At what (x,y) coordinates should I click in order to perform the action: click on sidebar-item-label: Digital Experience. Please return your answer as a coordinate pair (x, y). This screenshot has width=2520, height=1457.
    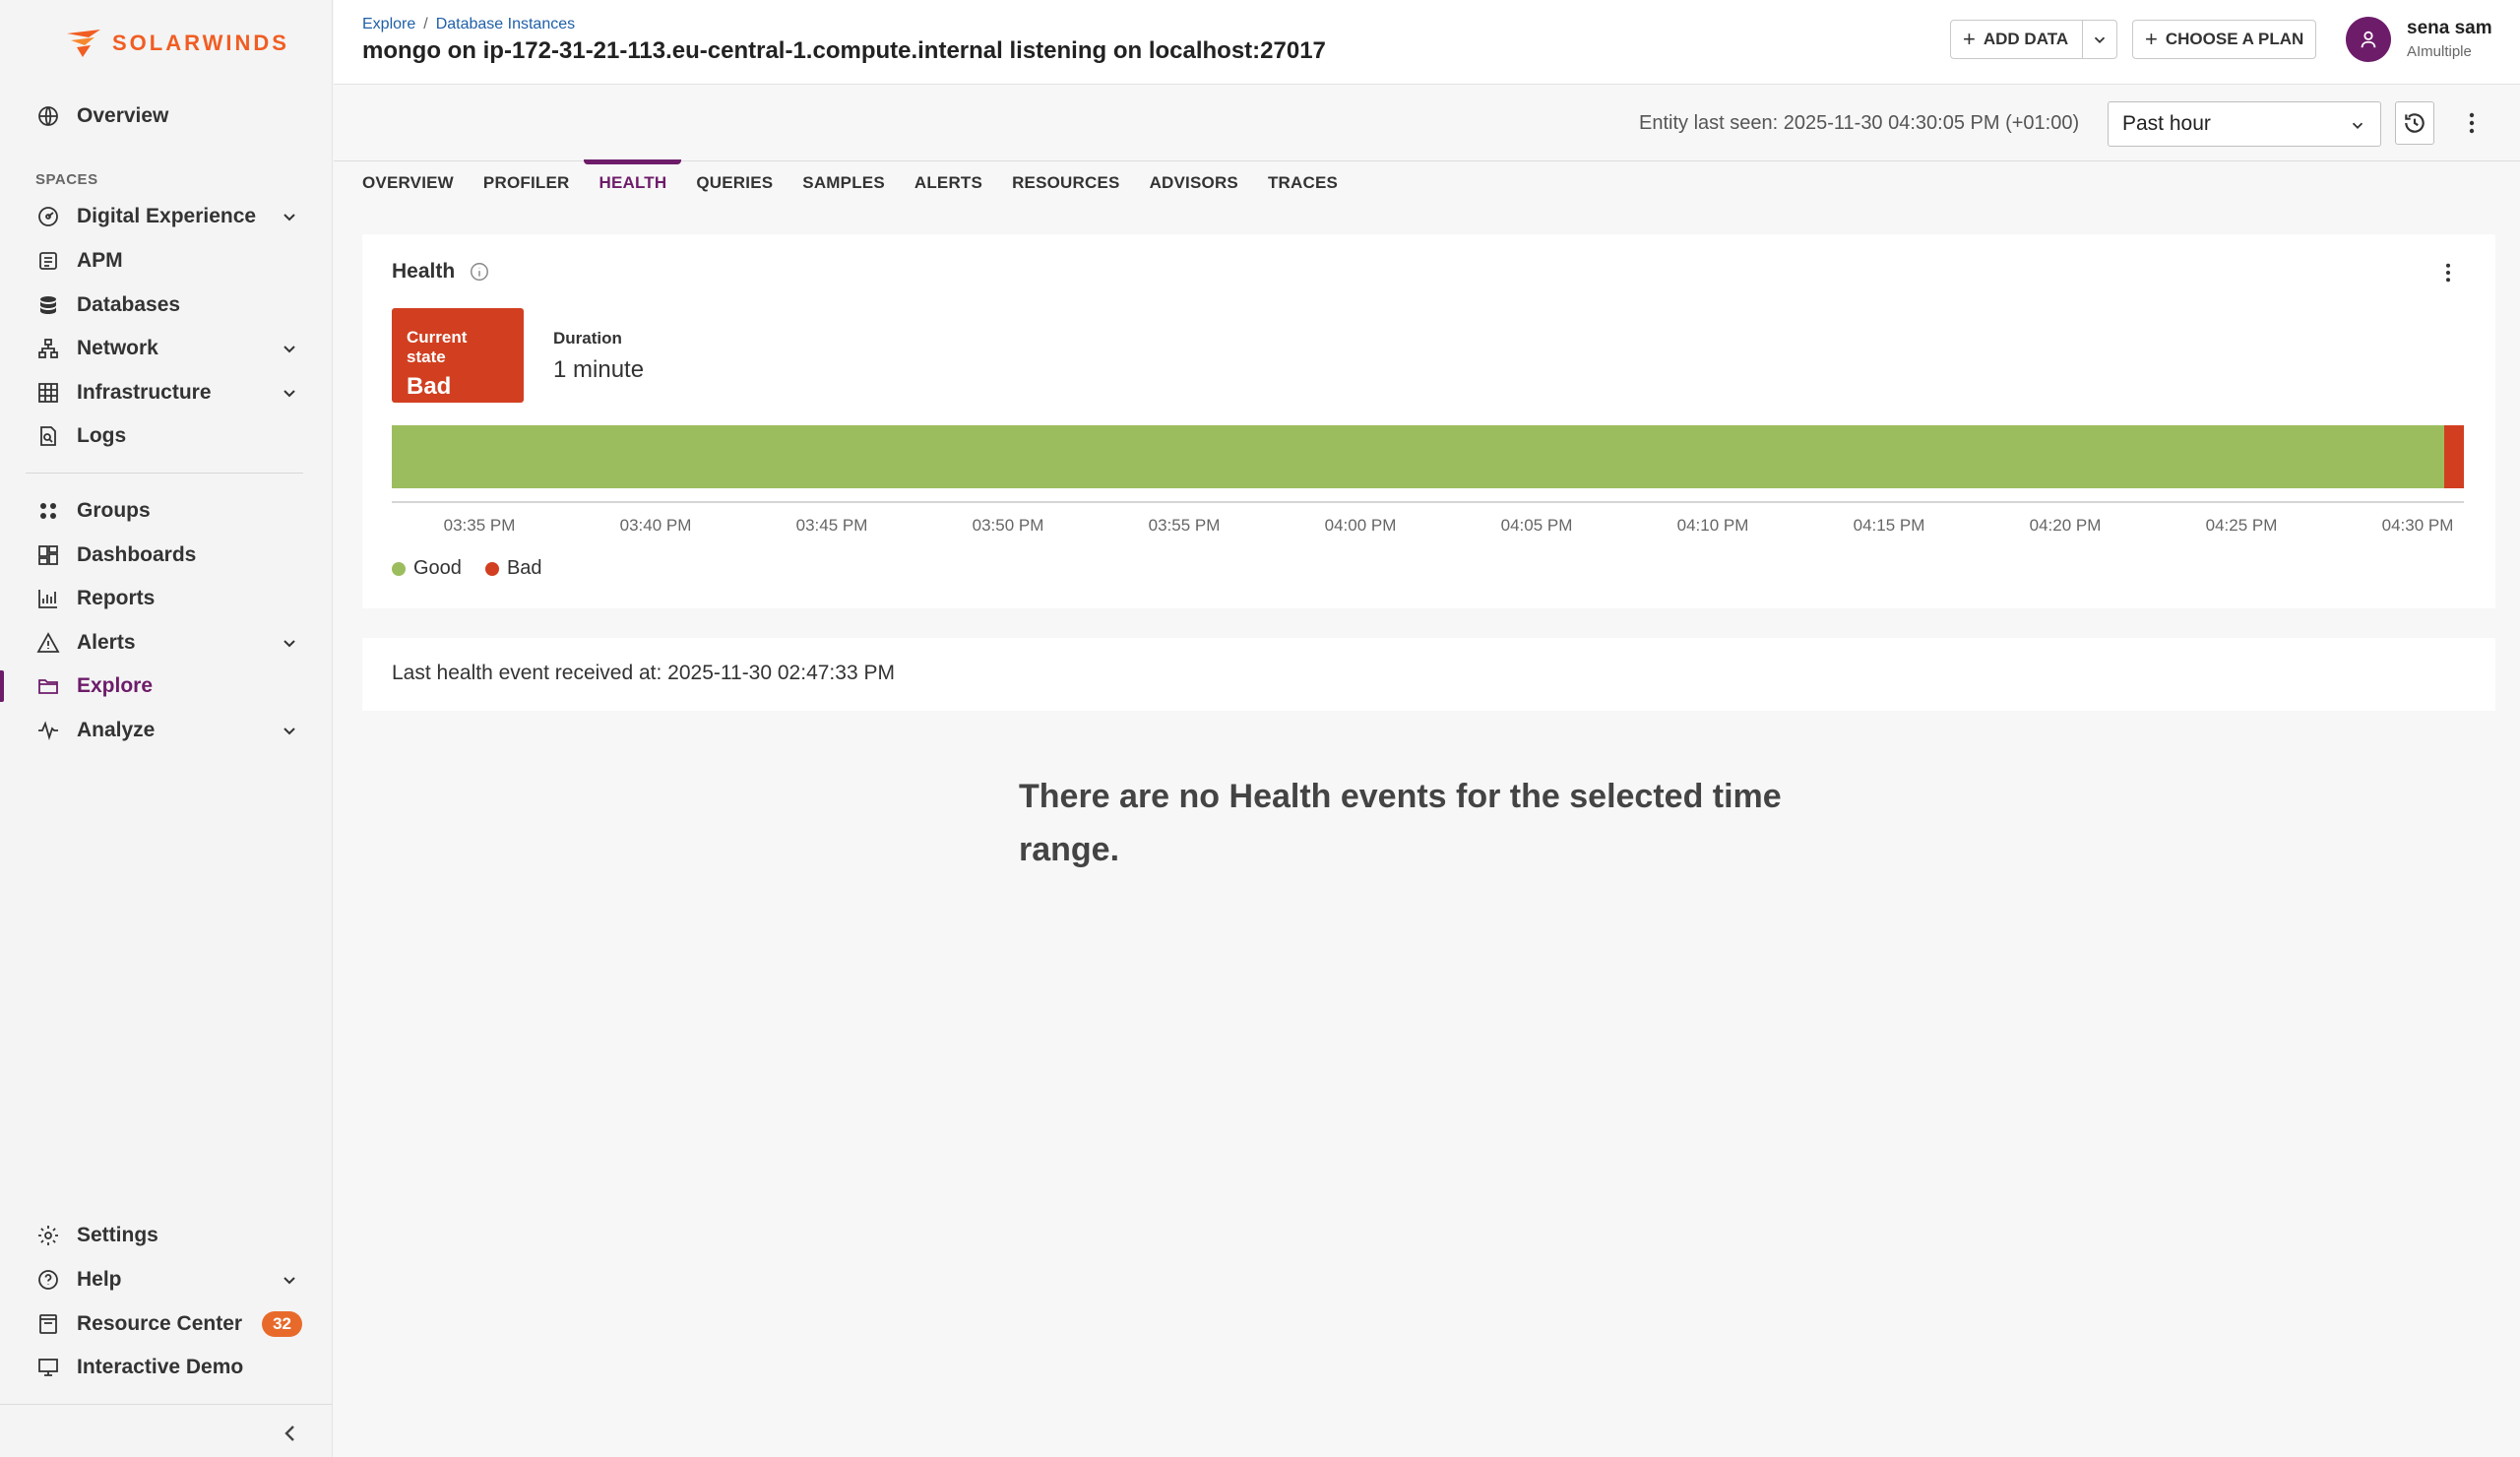
    Looking at the image, I should click on (167, 216).